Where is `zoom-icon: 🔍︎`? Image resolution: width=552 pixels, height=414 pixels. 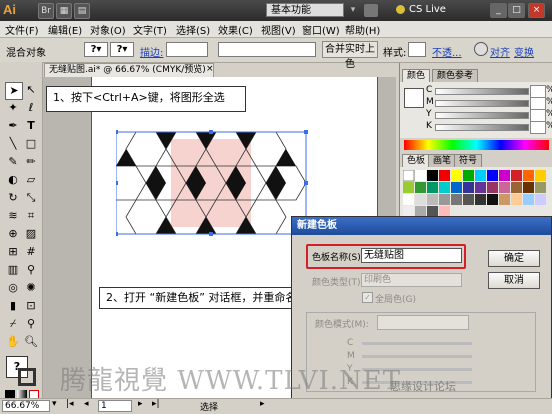
zoom-icon: 🔍︎ is located at coordinates (31, 342).